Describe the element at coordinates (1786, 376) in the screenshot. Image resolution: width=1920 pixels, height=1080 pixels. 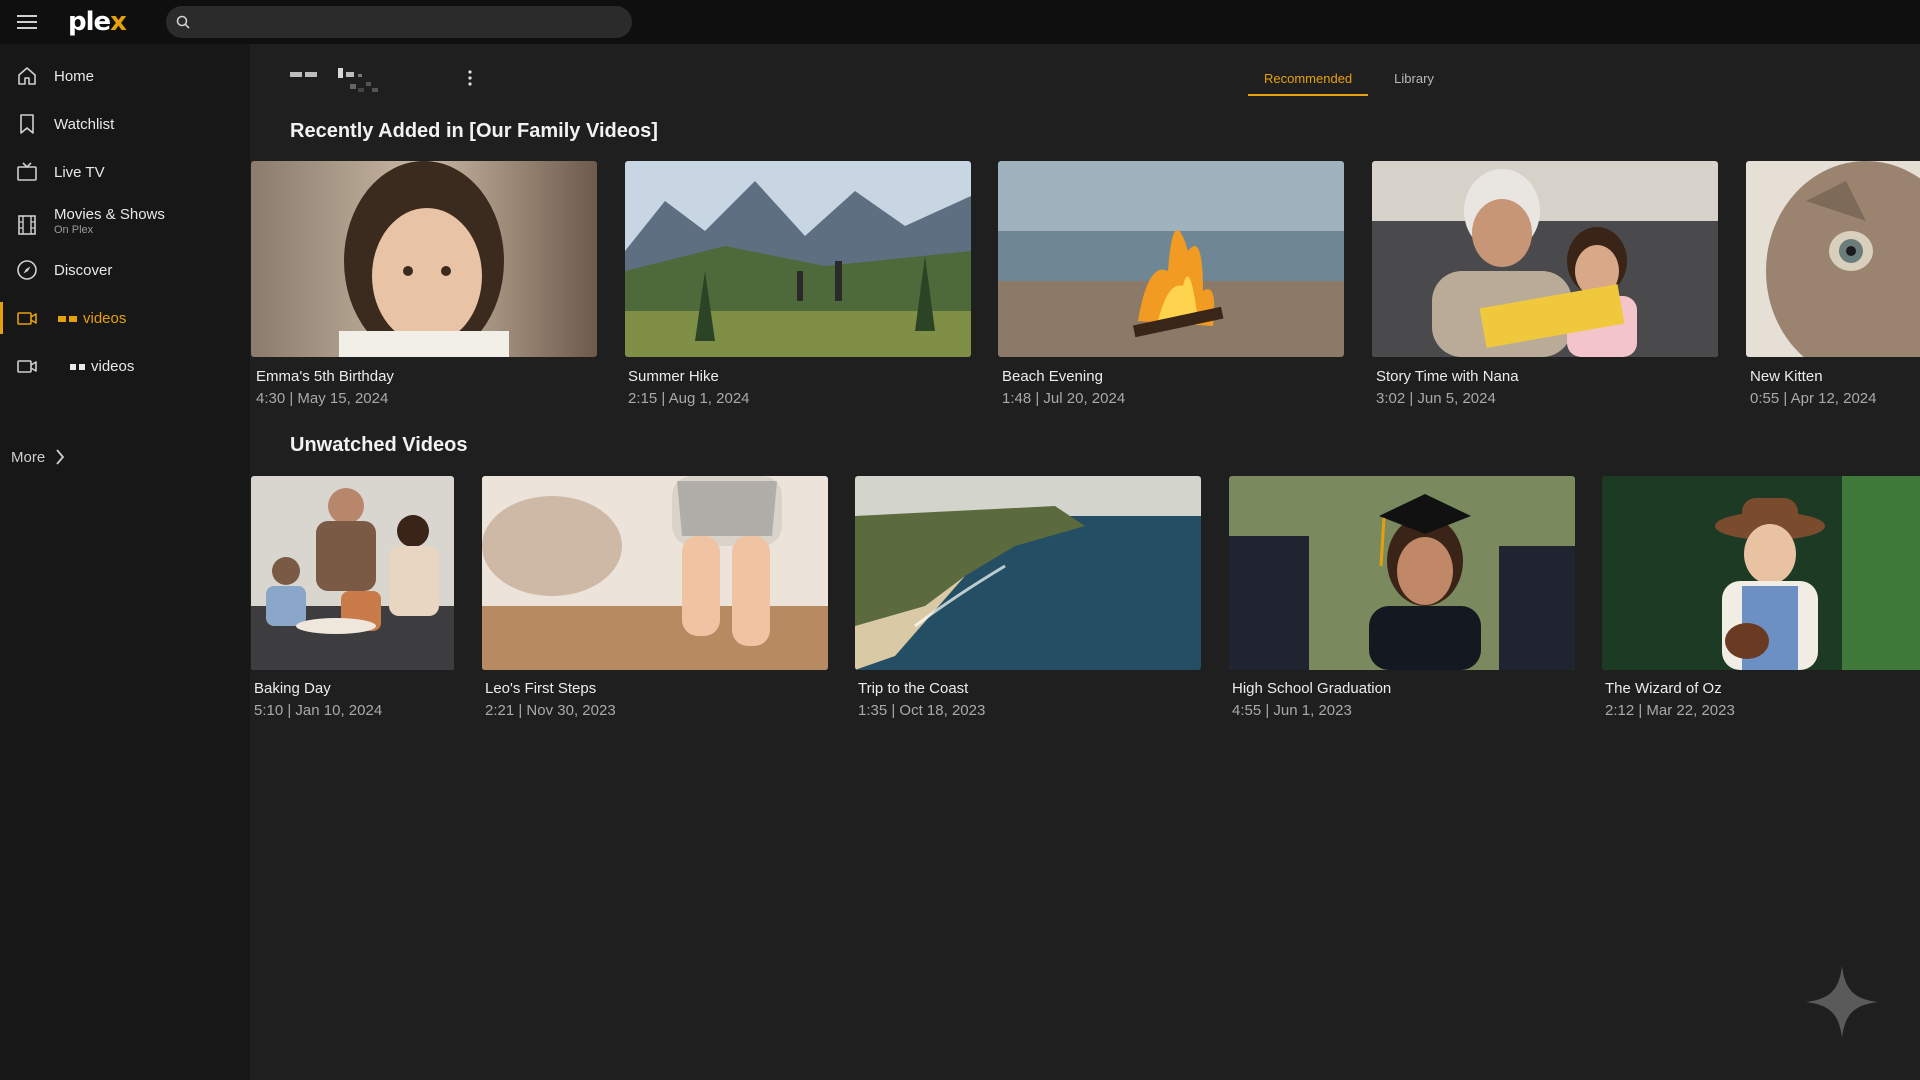
I see `video-title: New Kitten` at that location.